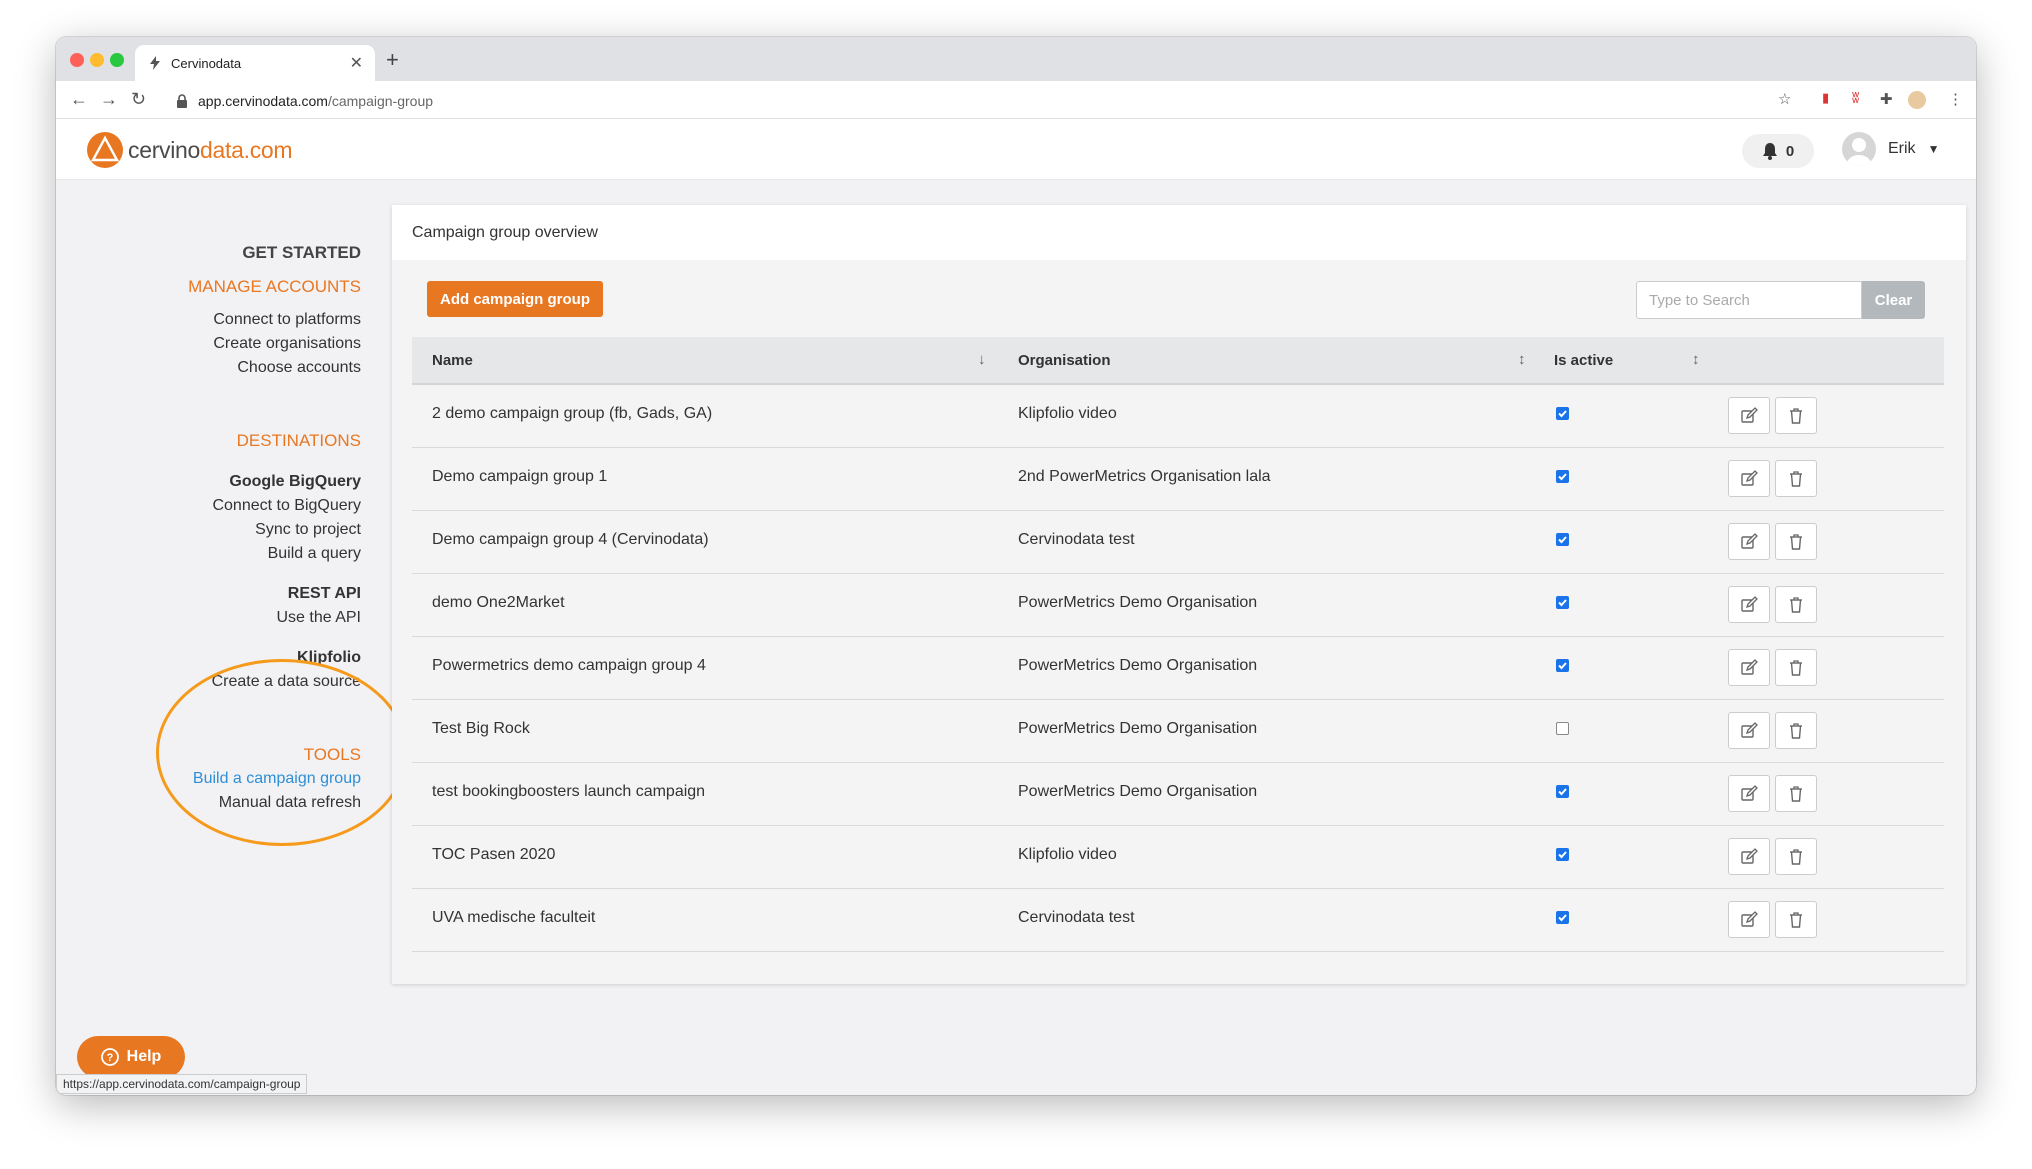  I want to click on tab-strip: Cervinodata ✕ +, so click(1016, 59).